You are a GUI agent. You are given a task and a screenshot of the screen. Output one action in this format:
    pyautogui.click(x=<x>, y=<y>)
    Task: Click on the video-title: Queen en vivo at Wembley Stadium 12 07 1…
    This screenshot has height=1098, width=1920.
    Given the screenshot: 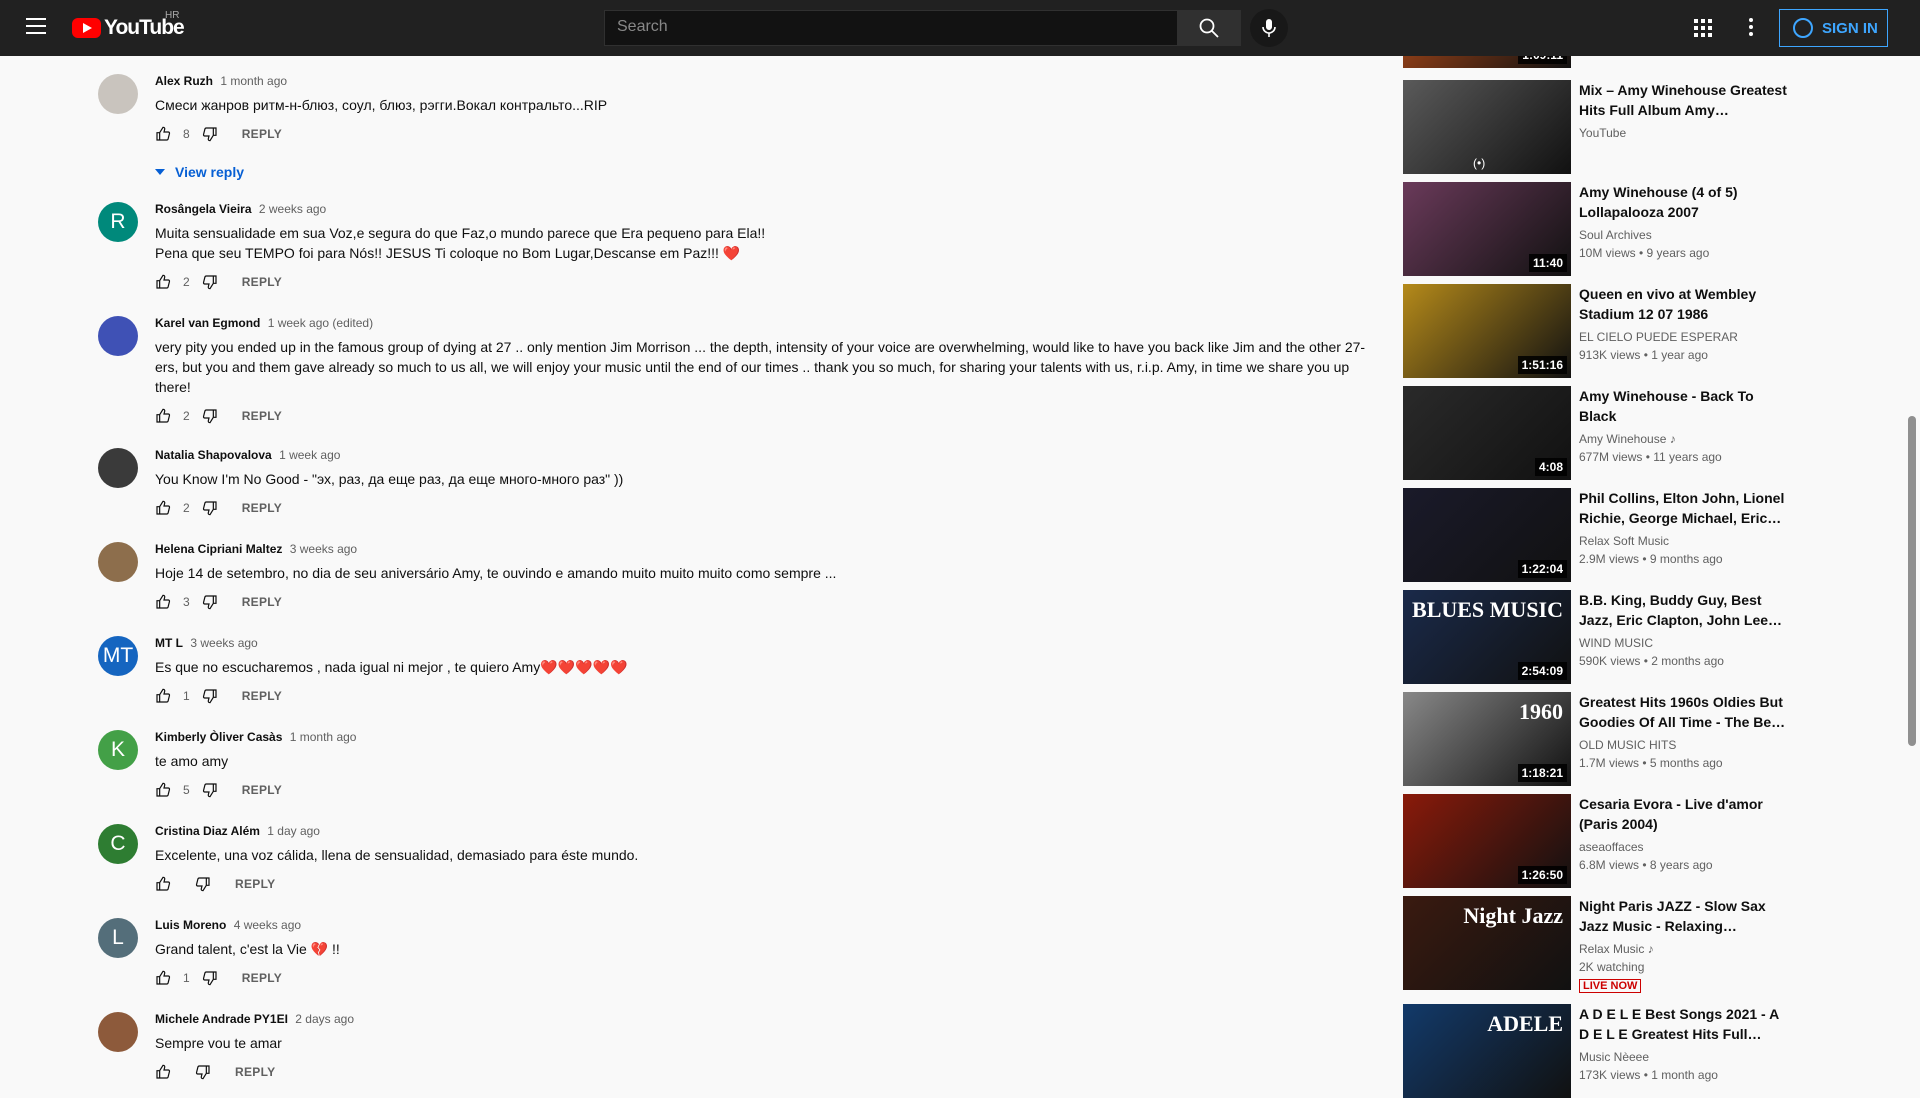 What is the action you would take?
    pyautogui.click(x=1684, y=304)
    